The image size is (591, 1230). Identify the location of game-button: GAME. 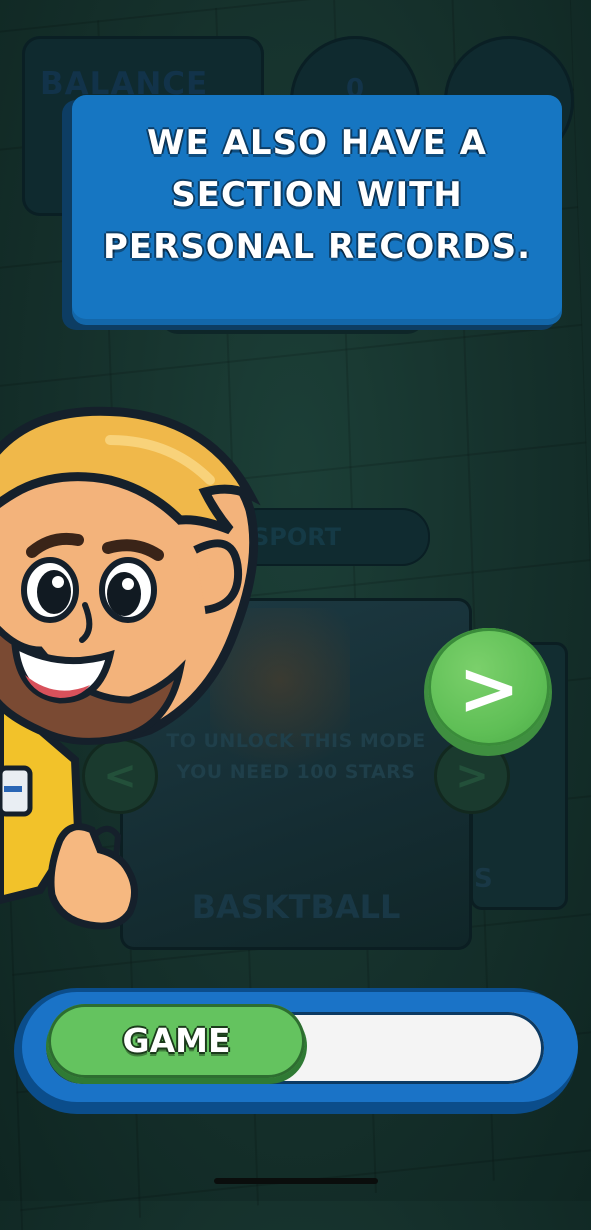
(176, 1041).